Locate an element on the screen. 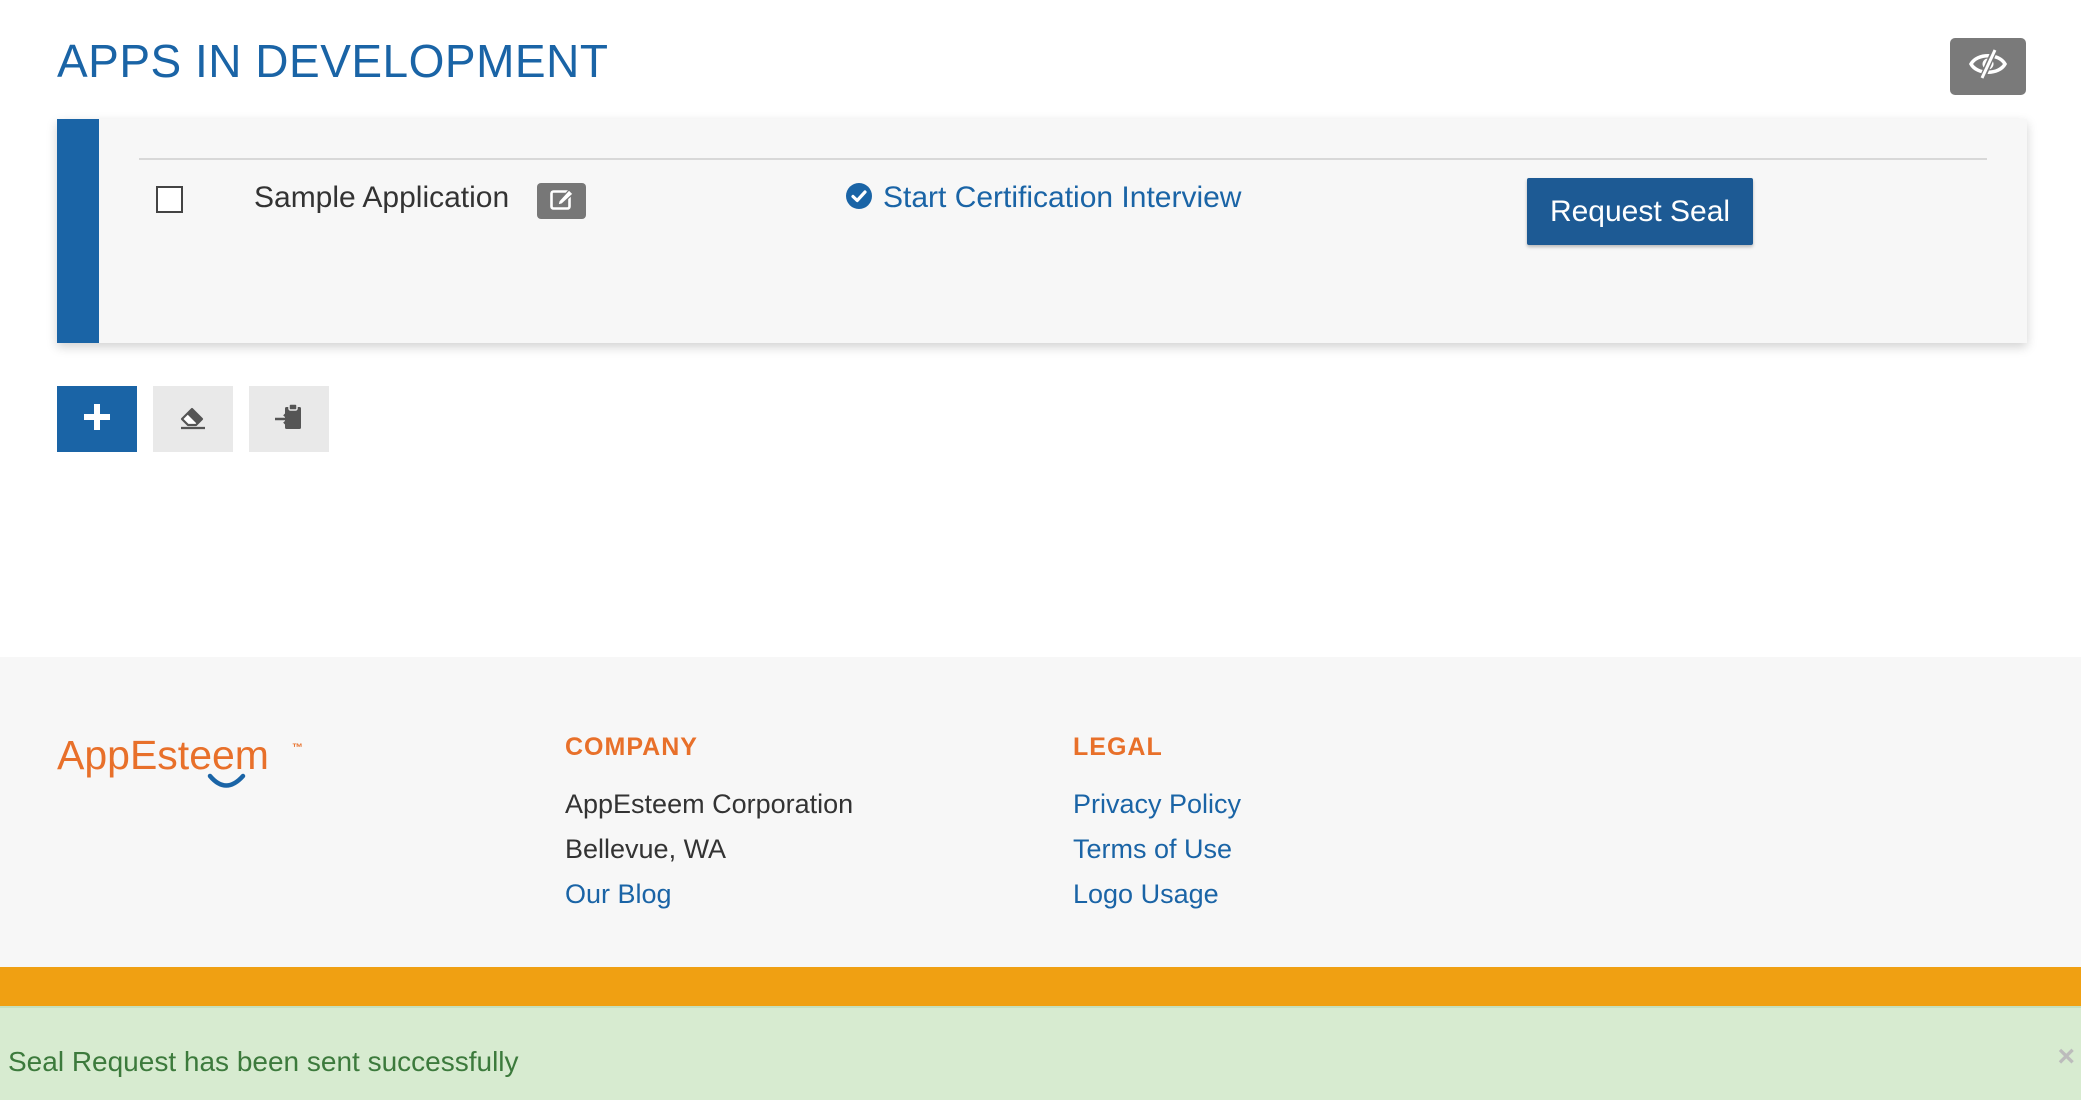 The image size is (2081, 1100). edit-app-button is located at coordinates (561, 201).